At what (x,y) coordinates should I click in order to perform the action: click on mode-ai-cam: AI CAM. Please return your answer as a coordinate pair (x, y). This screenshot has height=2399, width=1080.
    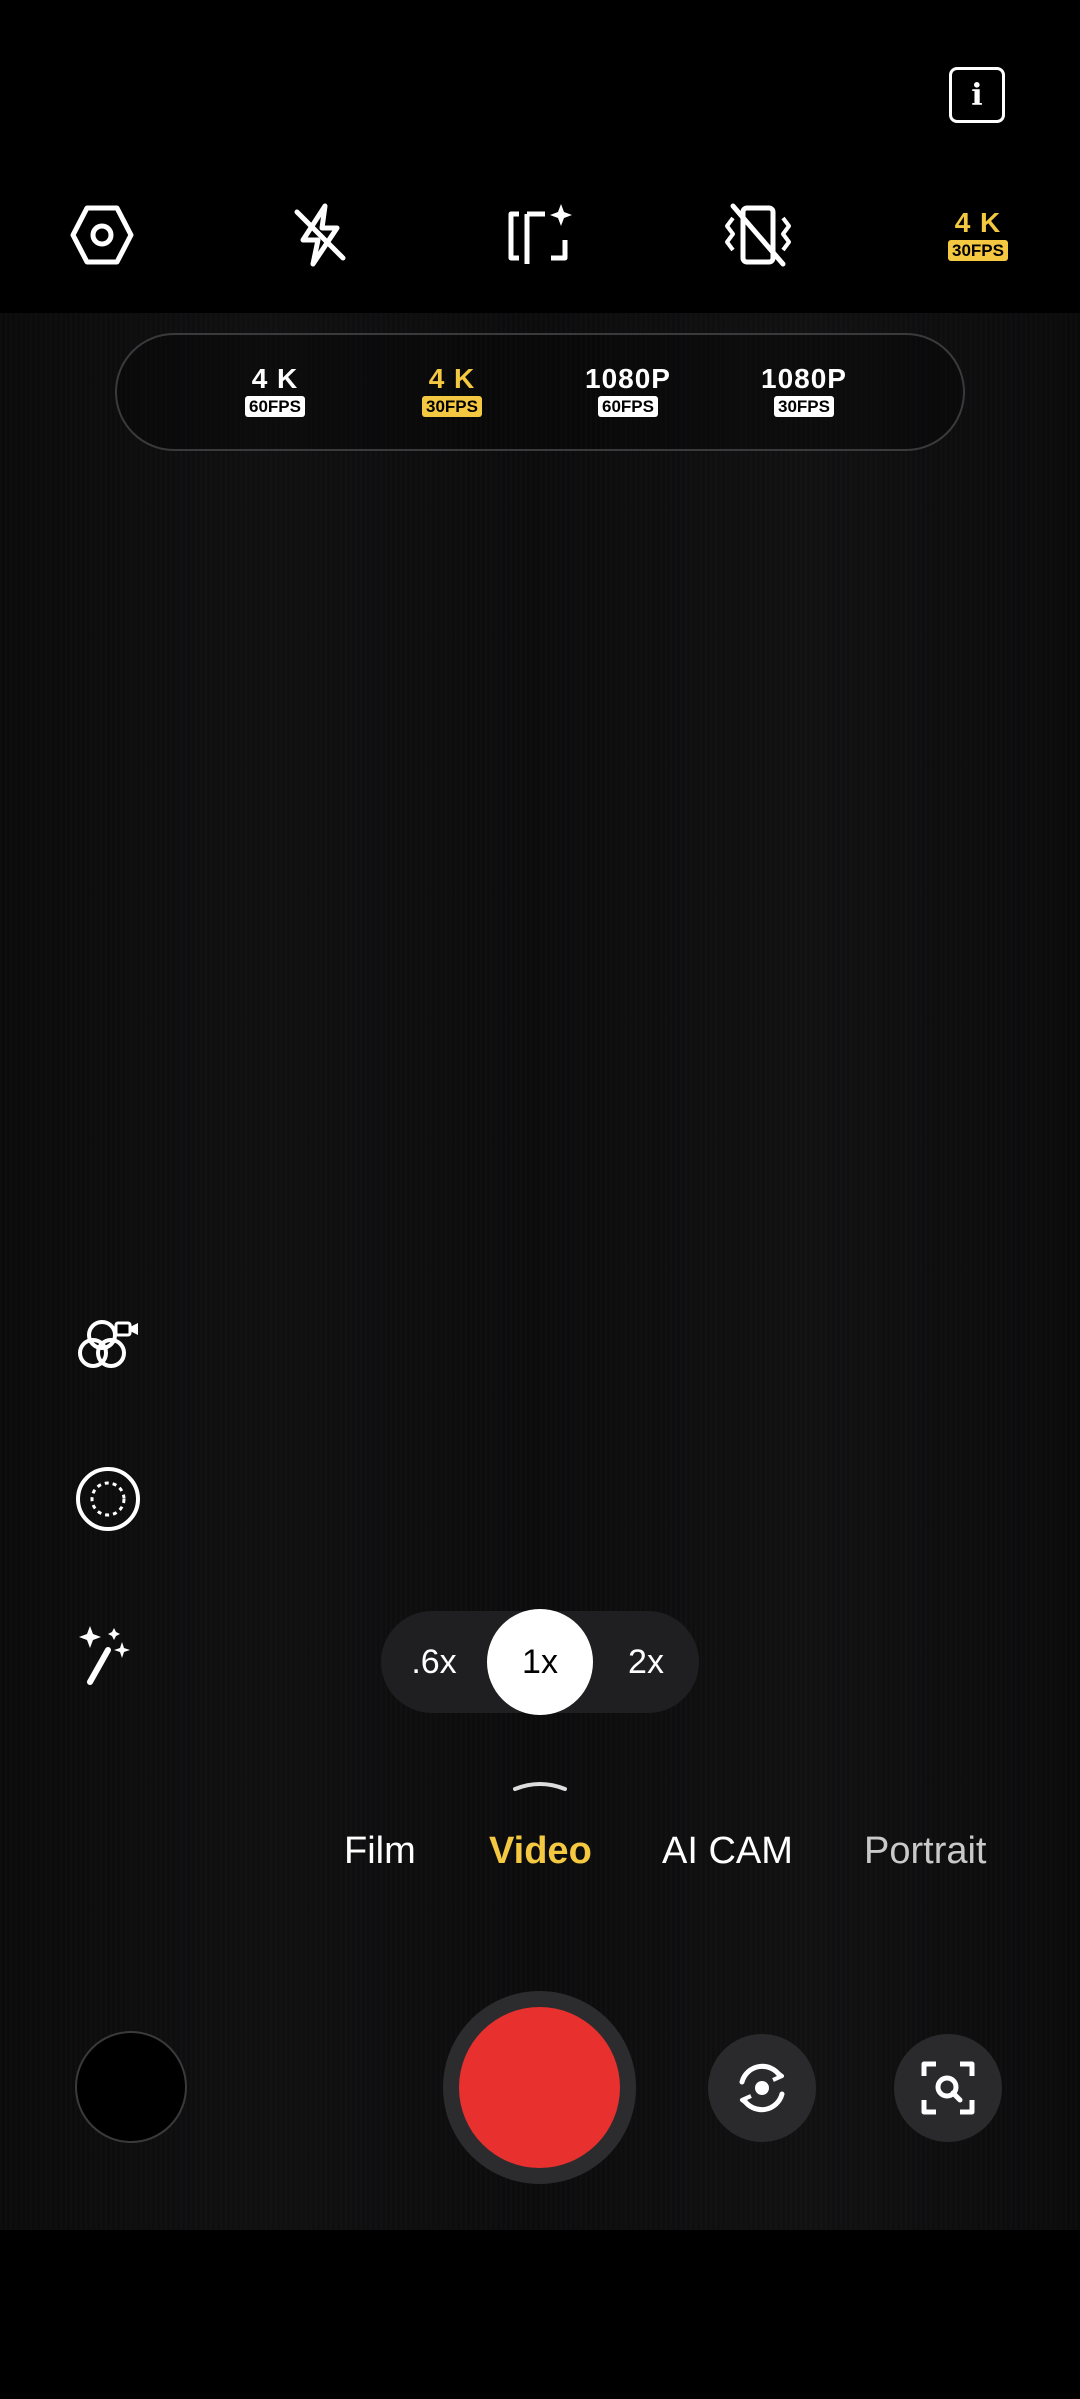
    Looking at the image, I should click on (727, 1851).